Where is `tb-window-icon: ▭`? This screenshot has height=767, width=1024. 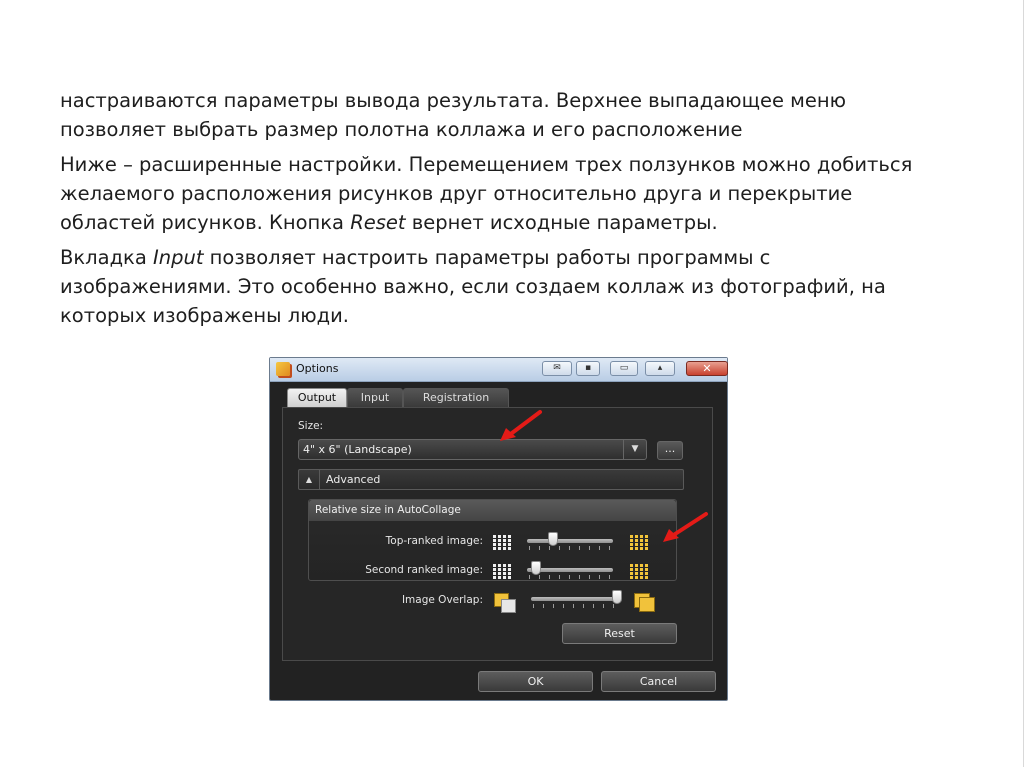
tb-window-icon: ▭ is located at coordinates (624, 368).